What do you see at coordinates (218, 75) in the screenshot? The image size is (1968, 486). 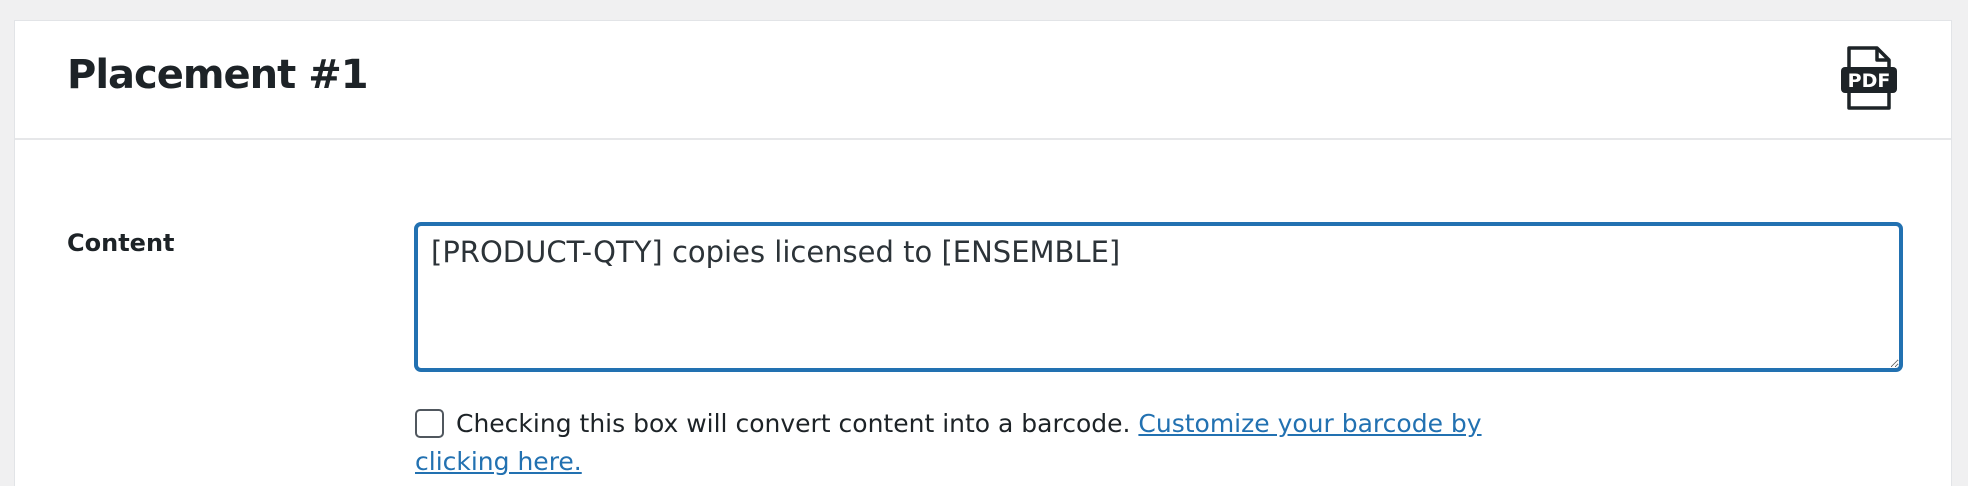 I see `placement-title: Placement #1` at bounding box center [218, 75].